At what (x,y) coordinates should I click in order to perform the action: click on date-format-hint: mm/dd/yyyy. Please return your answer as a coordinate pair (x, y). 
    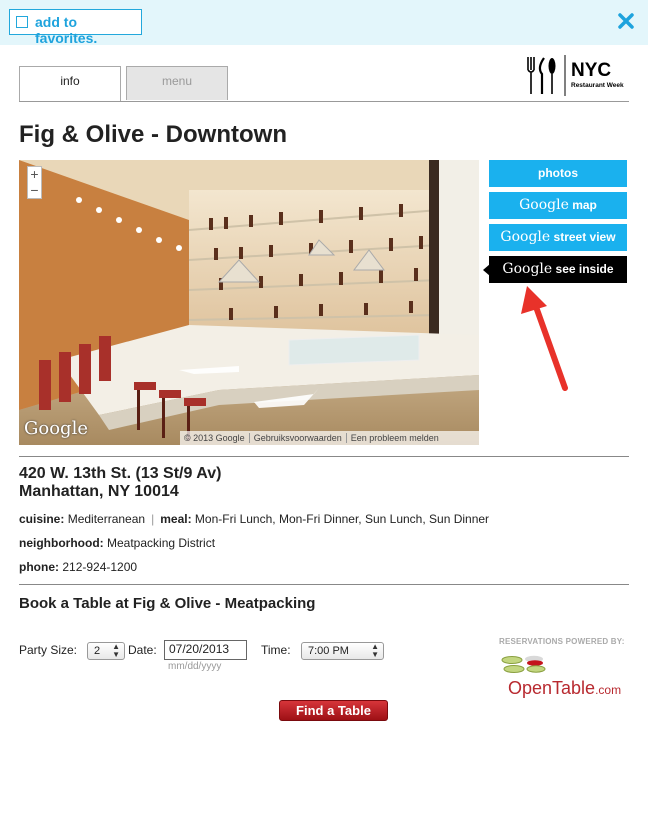
    Looking at the image, I should click on (195, 666).